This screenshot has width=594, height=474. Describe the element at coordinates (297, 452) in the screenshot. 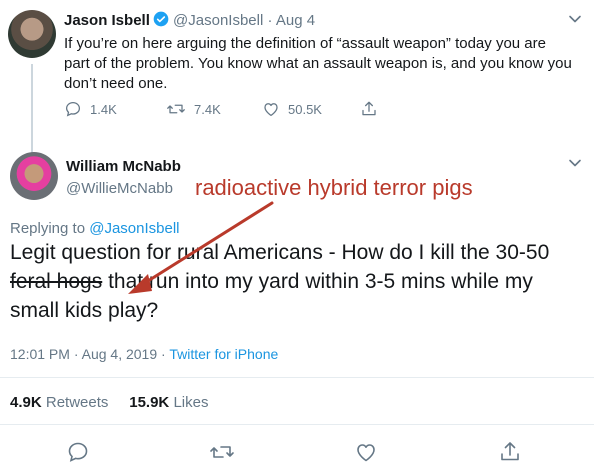

I see `tweet-actions-bar` at that location.